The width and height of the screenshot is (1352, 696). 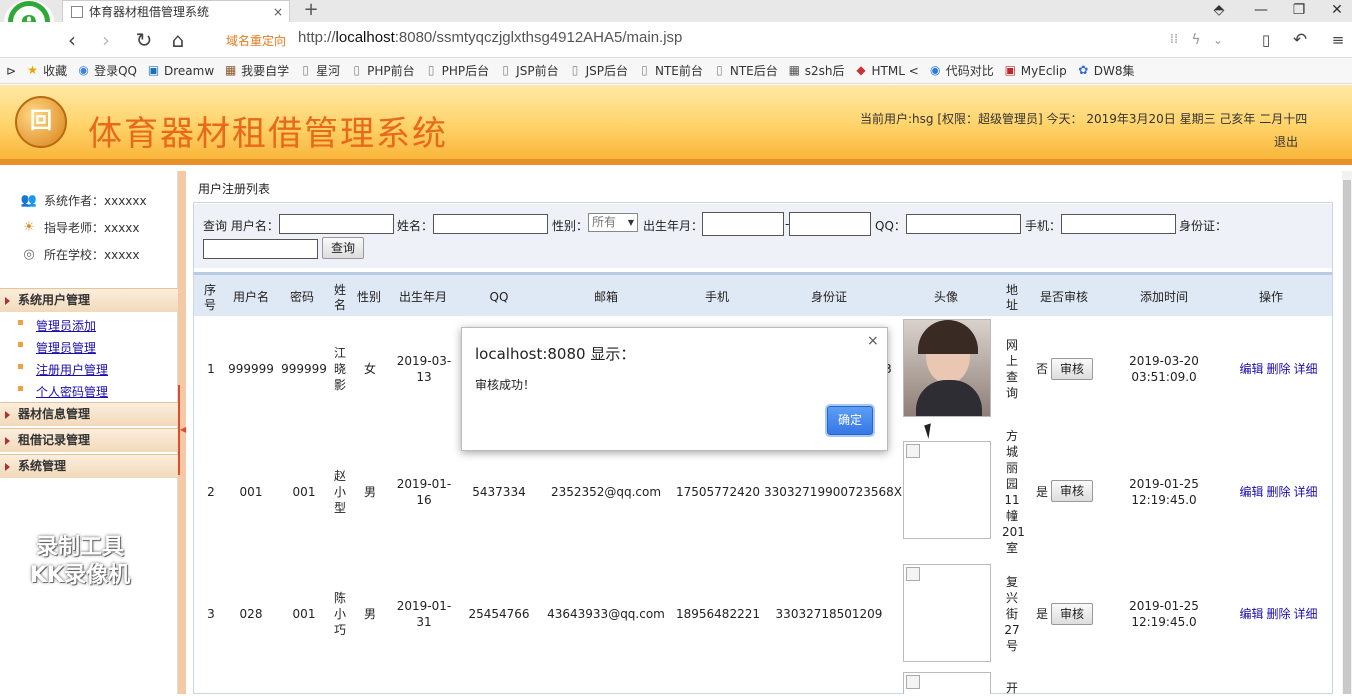 I want to click on bookmark-item: ▯ JSP前台, so click(x=528, y=70).